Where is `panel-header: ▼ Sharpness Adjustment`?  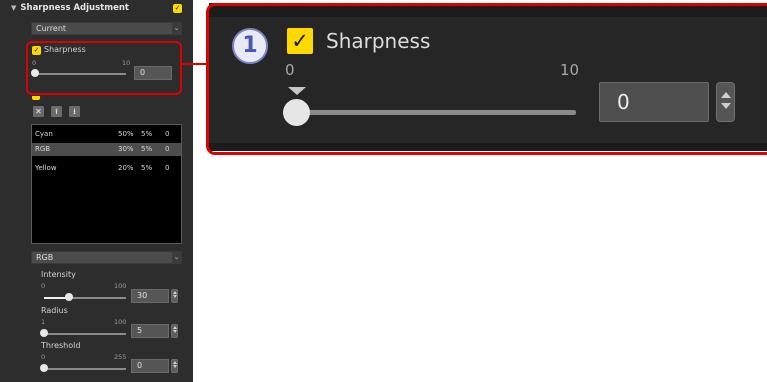
panel-header: ▼ Sharpness Adjustment is located at coordinates (101, 10).